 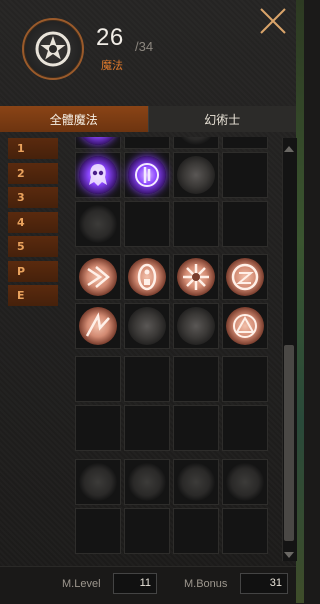 I want to click on background-edge, so click(x=300, y=301).